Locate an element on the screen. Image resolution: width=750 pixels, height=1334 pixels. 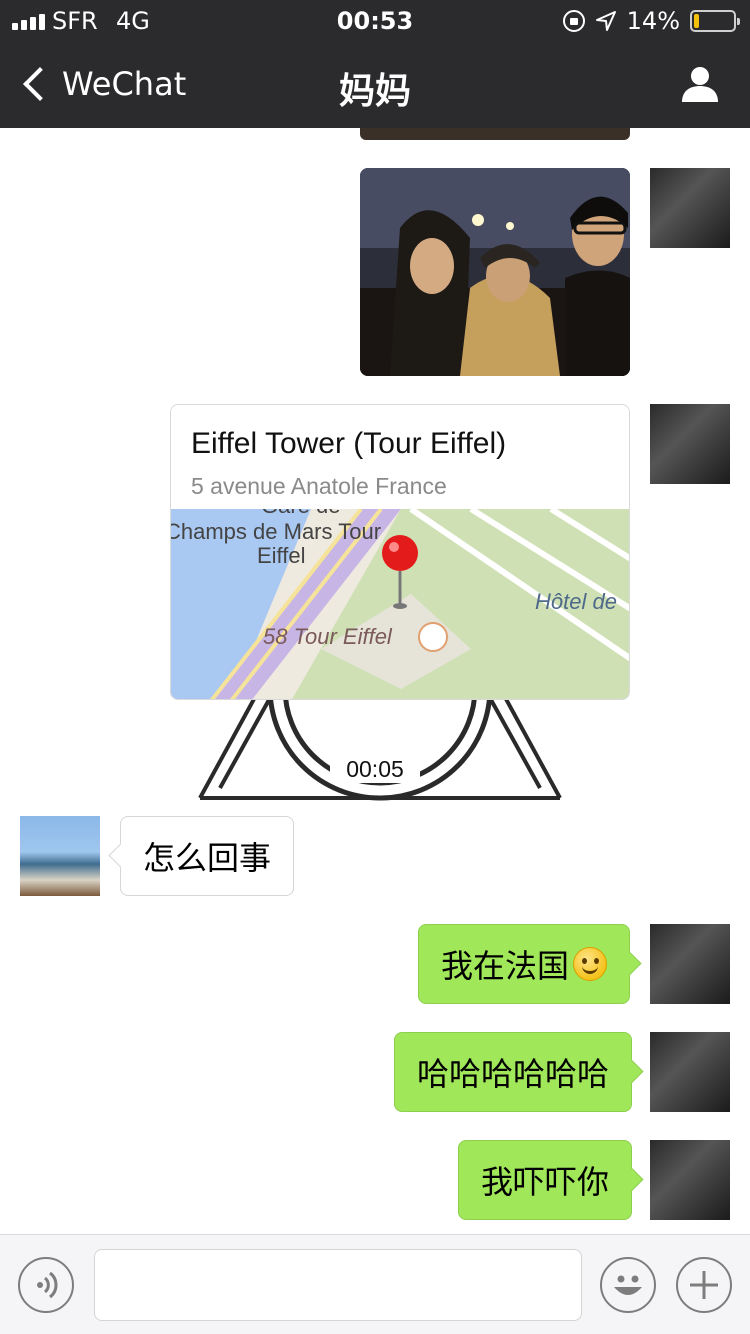
message-text: 怎么回事 is located at coordinates (207, 858).